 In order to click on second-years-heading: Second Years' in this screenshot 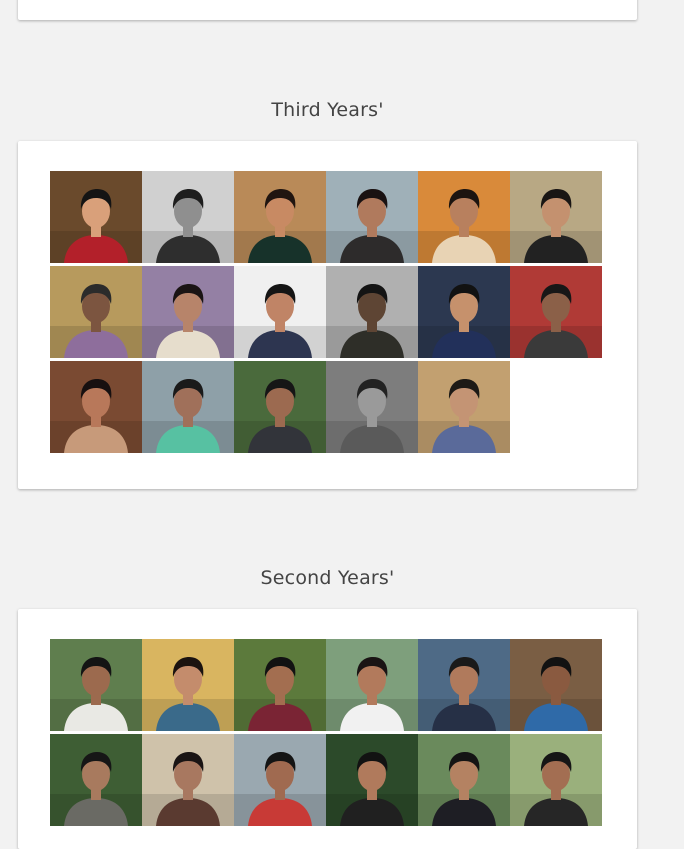, I will do `click(327, 578)`.